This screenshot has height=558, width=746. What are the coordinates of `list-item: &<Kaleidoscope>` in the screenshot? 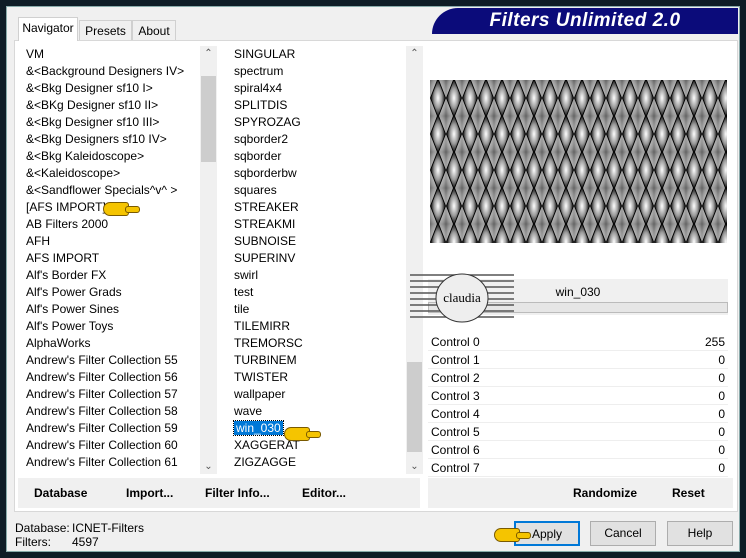 It's located at (110, 173).